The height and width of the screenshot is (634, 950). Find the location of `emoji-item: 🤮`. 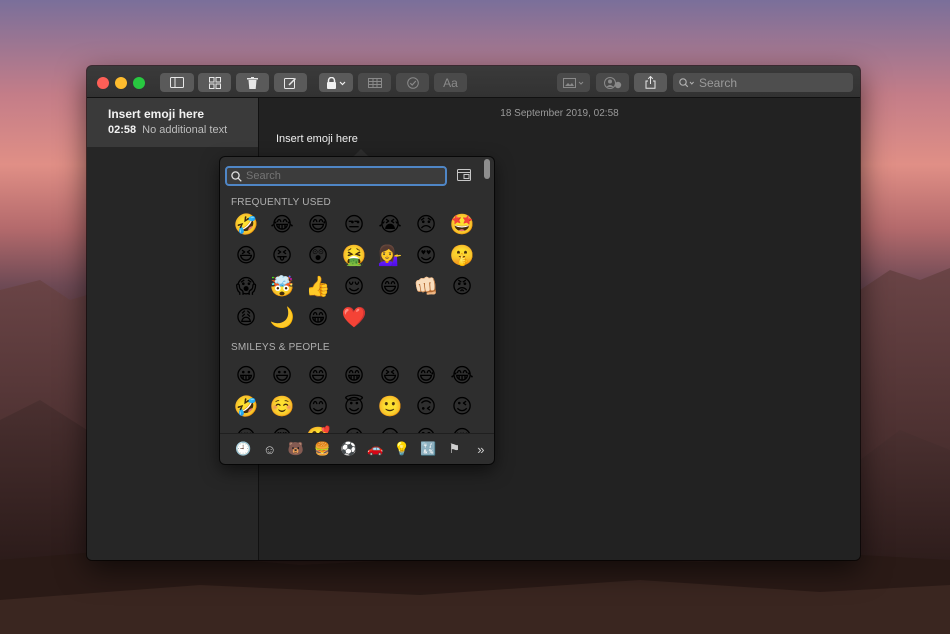

emoji-item: 🤮 is located at coordinates (354, 255).